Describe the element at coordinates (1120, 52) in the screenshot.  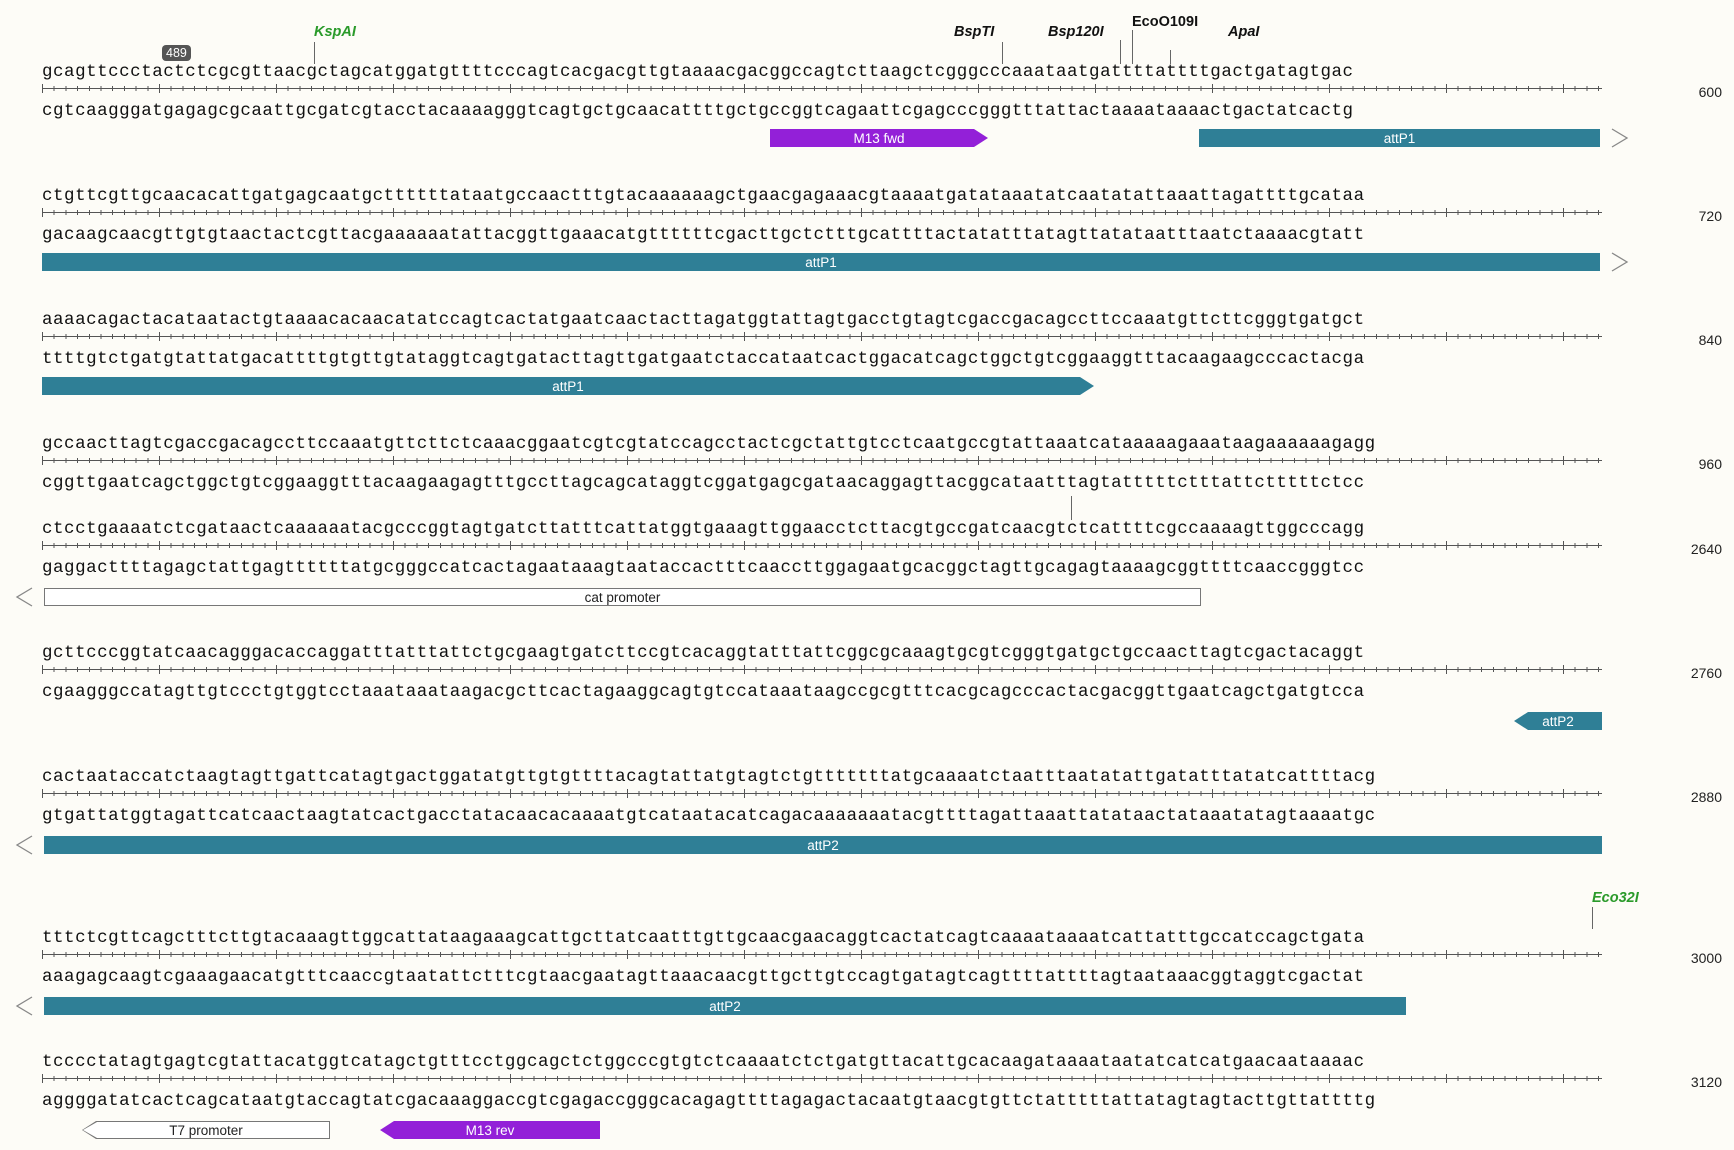
I see `site-marker-bsp120i` at that location.